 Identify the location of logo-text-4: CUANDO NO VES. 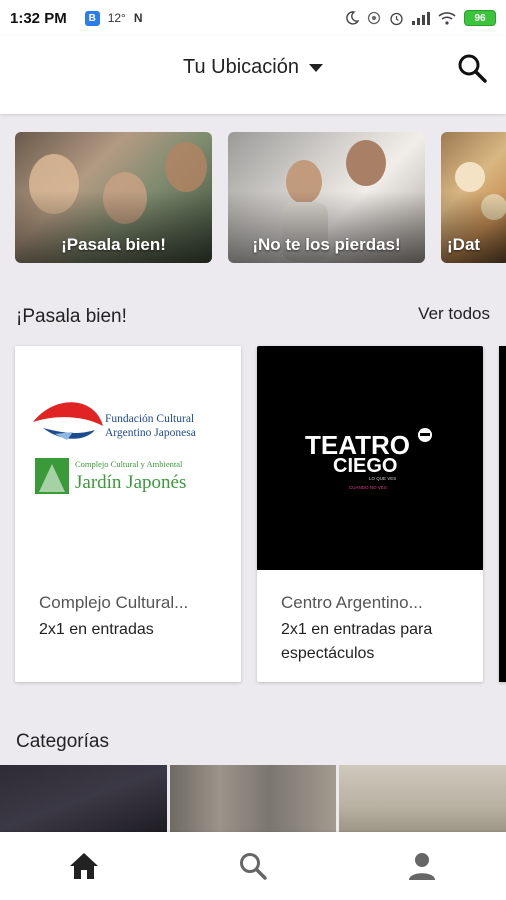
(368, 487).